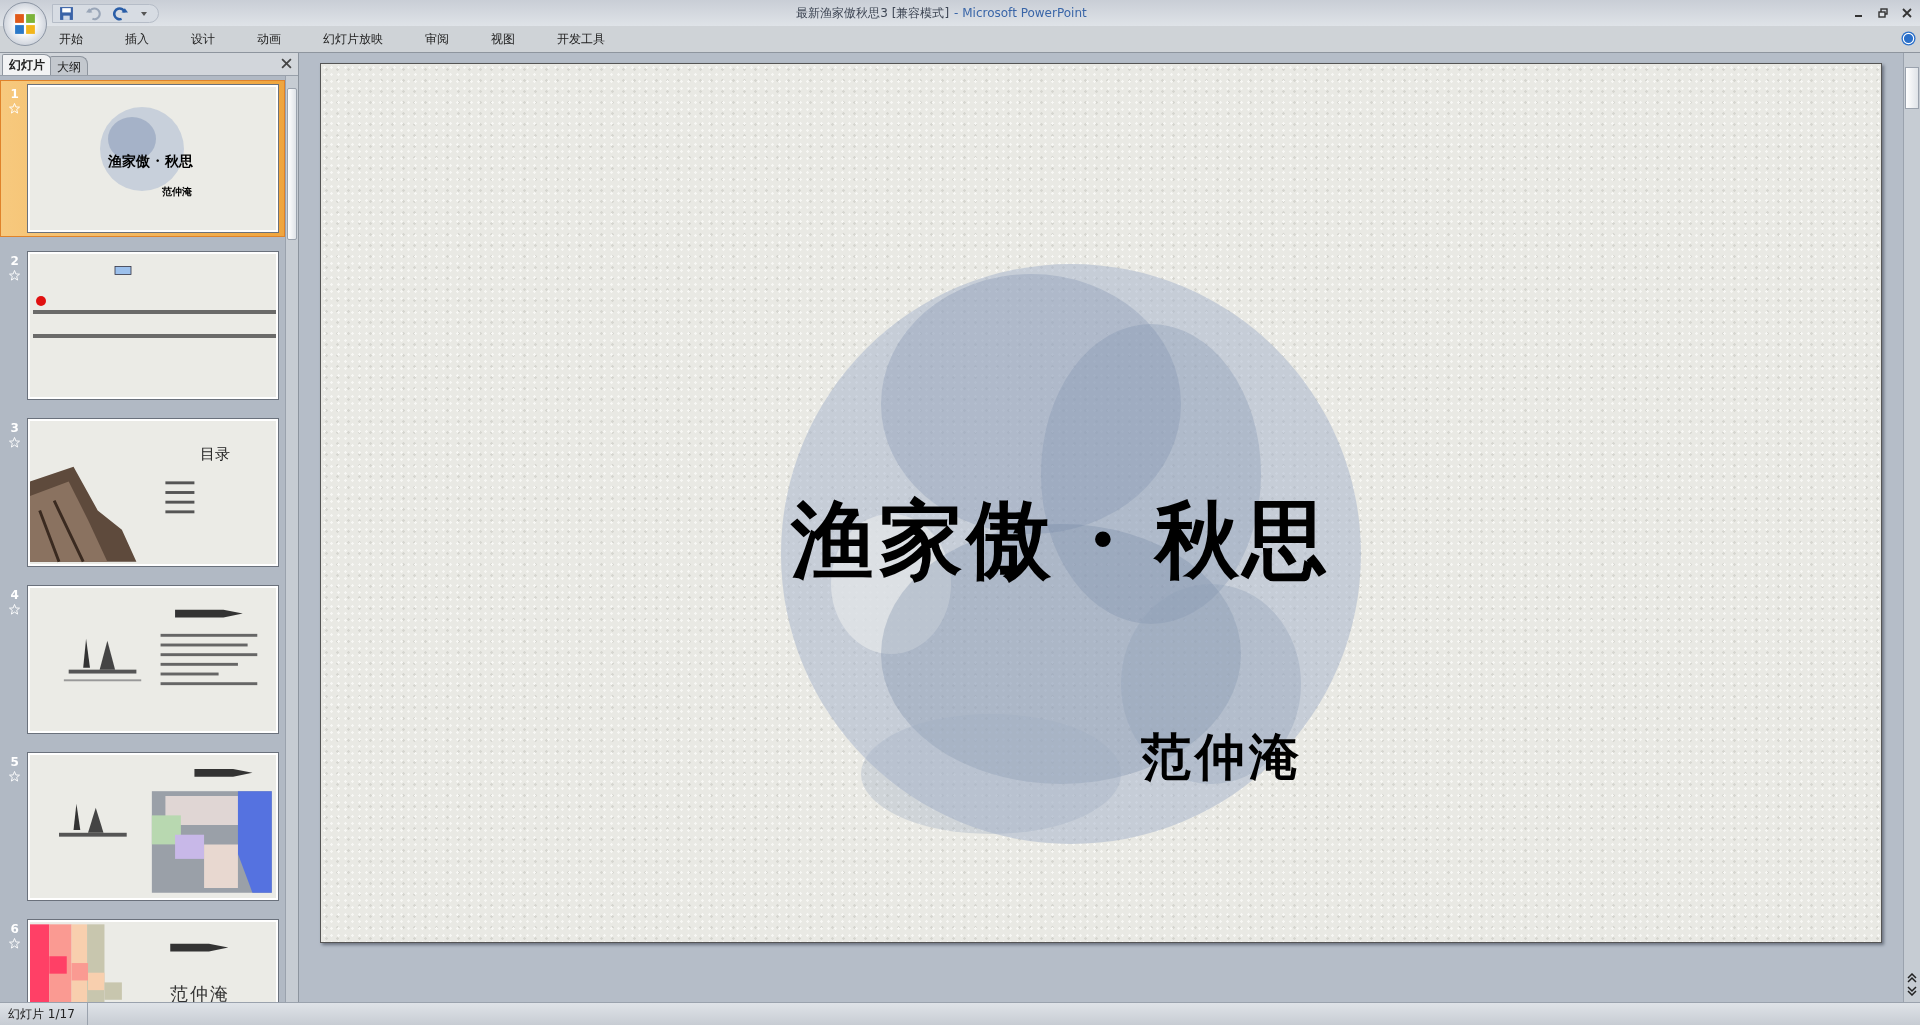 The image size is (1920, 1025). What do you see at coordinates (14, 595) in the screenshot?
I see `slide-number: 4` at bounding box center [14, 595].